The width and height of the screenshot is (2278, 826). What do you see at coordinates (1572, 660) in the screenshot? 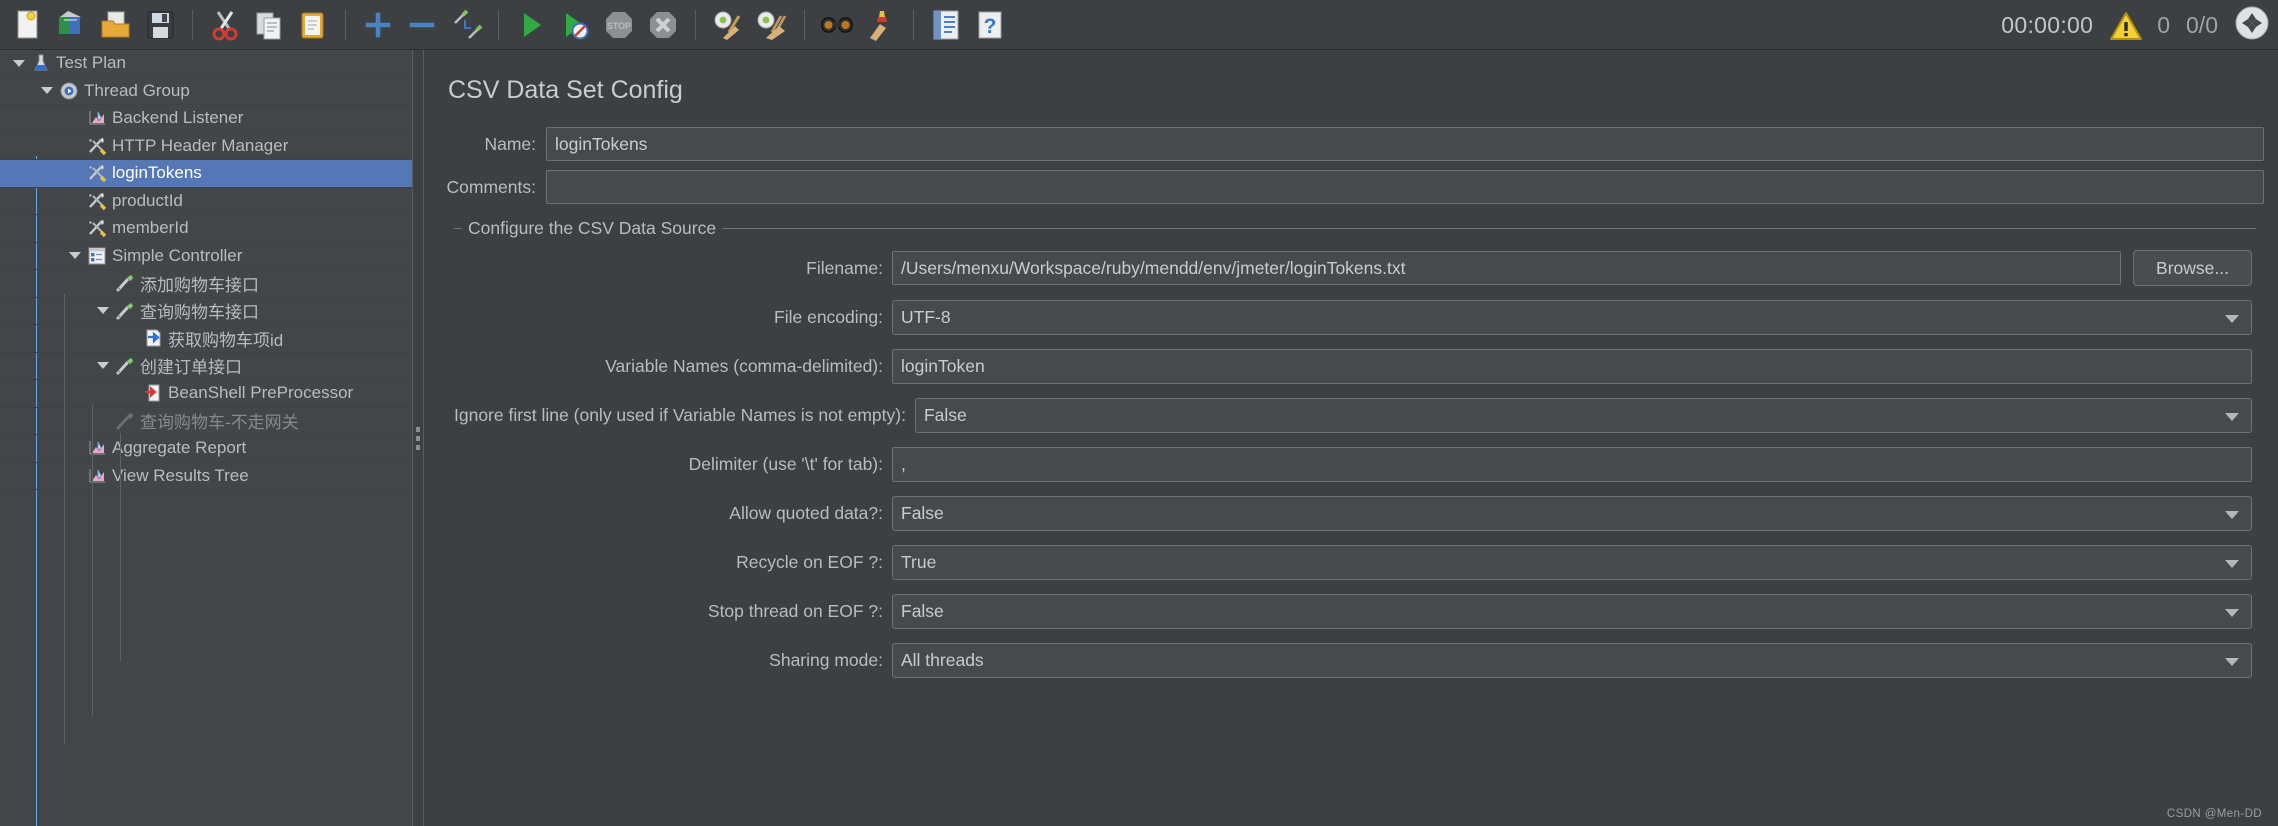
I see `sharing-mode-select: All threads` at bounding box center [1572, 660].